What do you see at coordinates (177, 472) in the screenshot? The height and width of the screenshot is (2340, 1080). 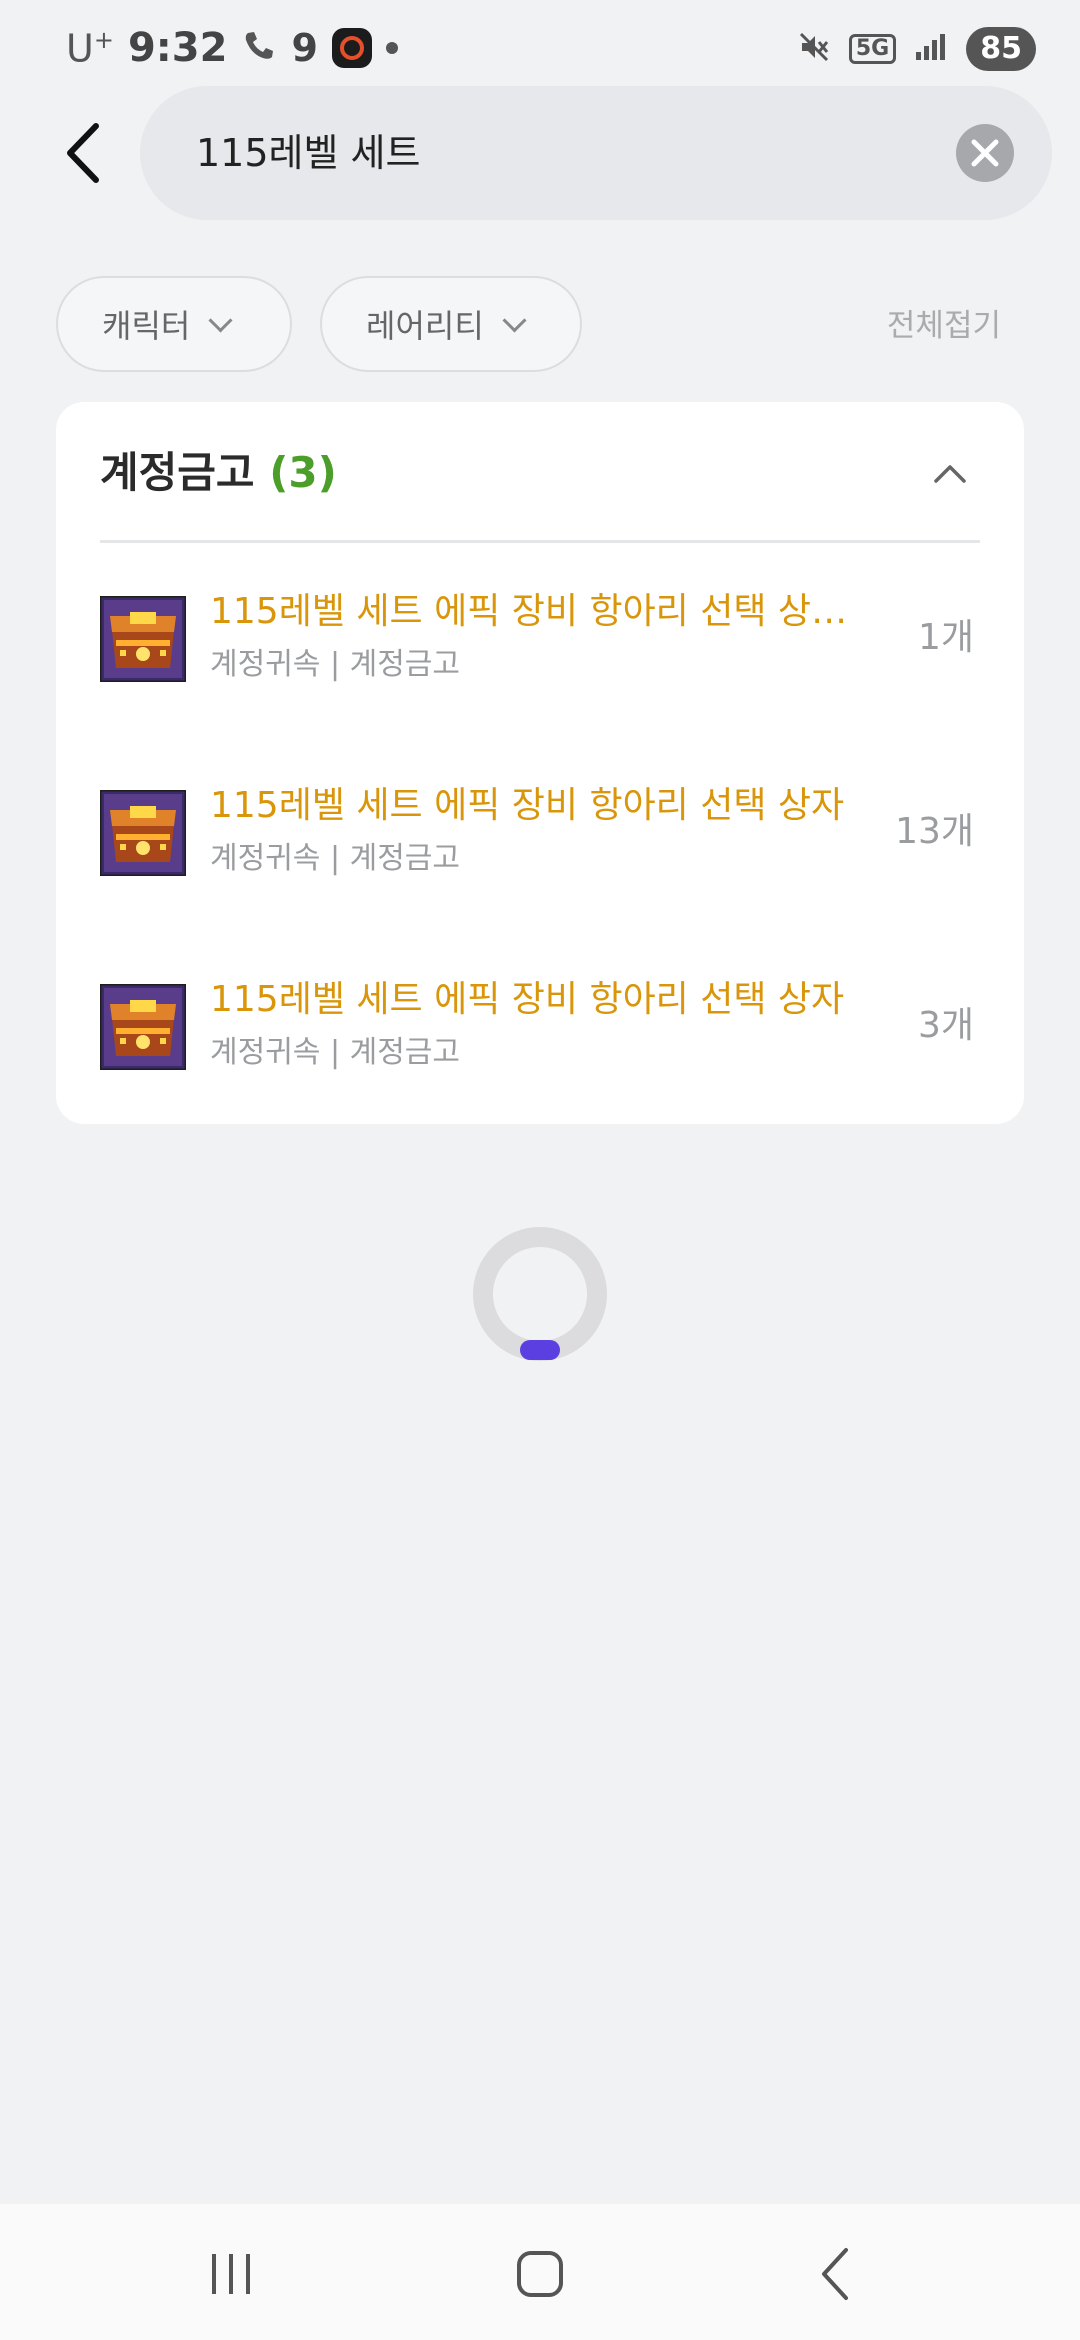 I see `section-title: 계정금고` at bounding box center [177, 472].